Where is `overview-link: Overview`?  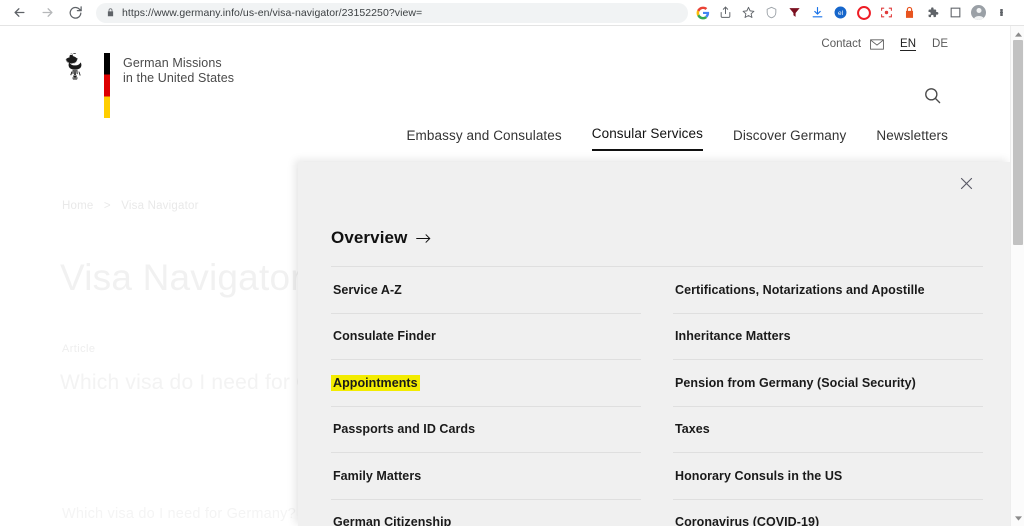 overview-link: Overview is located at coordinates (381, 238).